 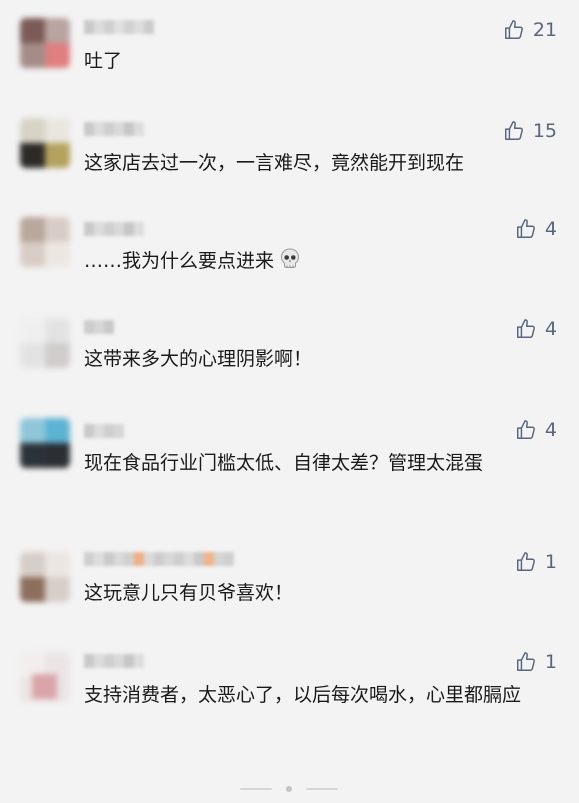 What do you see at coordinates (530, 30) in the screenshot?
I see `like-button: 21` at bounding box center [530, 30].